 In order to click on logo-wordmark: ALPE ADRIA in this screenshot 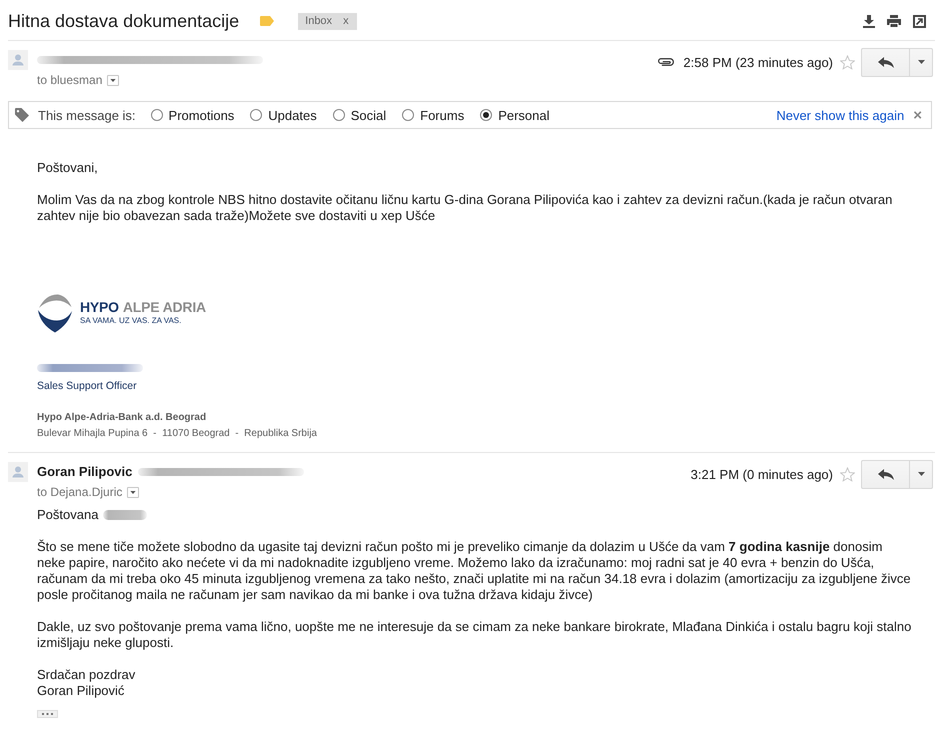, I will do `click(164, 307)`.